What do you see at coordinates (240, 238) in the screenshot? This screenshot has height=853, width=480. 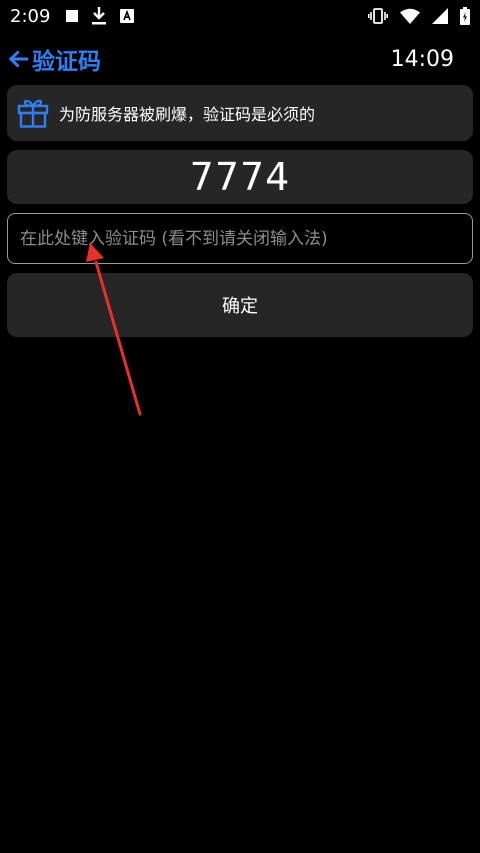 I see `captcha-input` at bounding box center [240, 238].